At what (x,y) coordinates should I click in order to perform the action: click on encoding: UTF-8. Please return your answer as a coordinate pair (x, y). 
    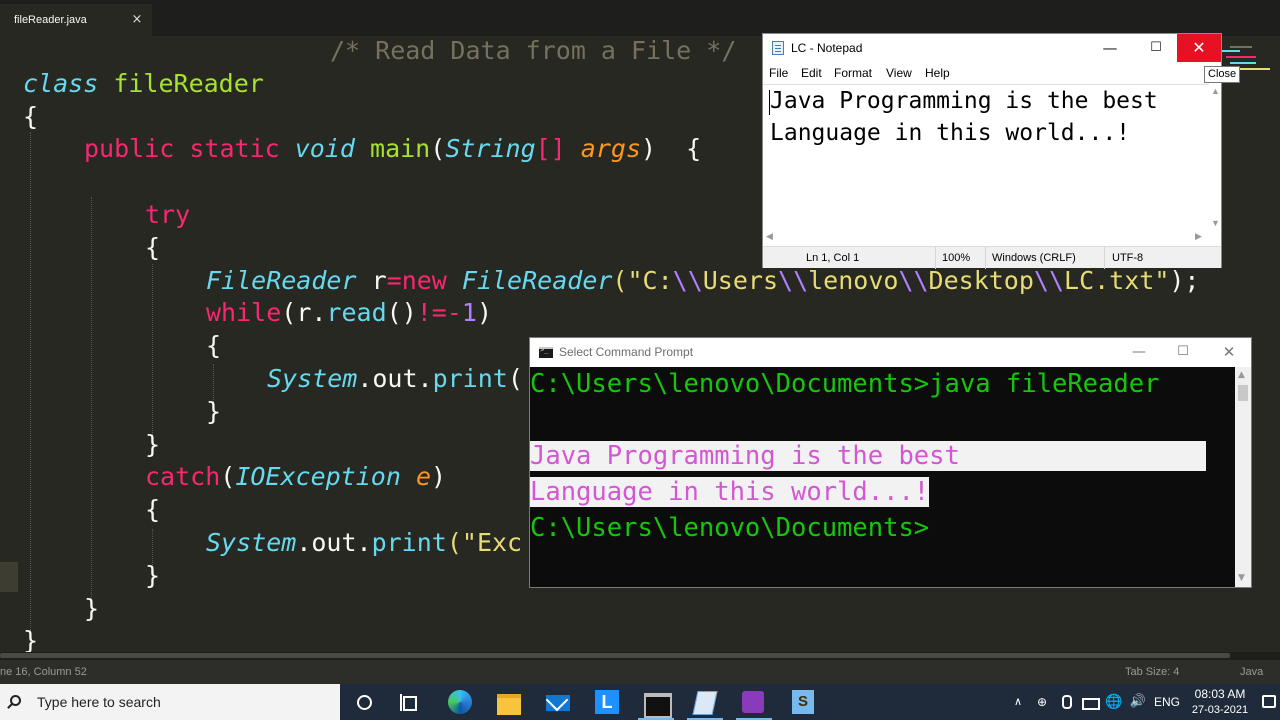
    Looking at the image, I should click on (1128, 258).